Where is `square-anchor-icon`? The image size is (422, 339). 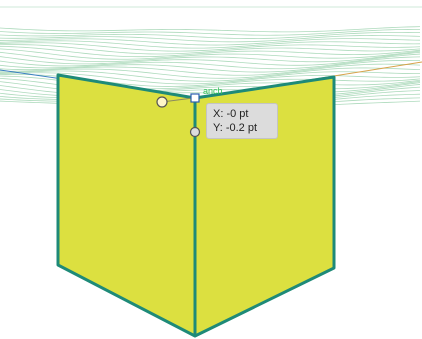
square-anchor-icon is located at coordinates (195, 98).